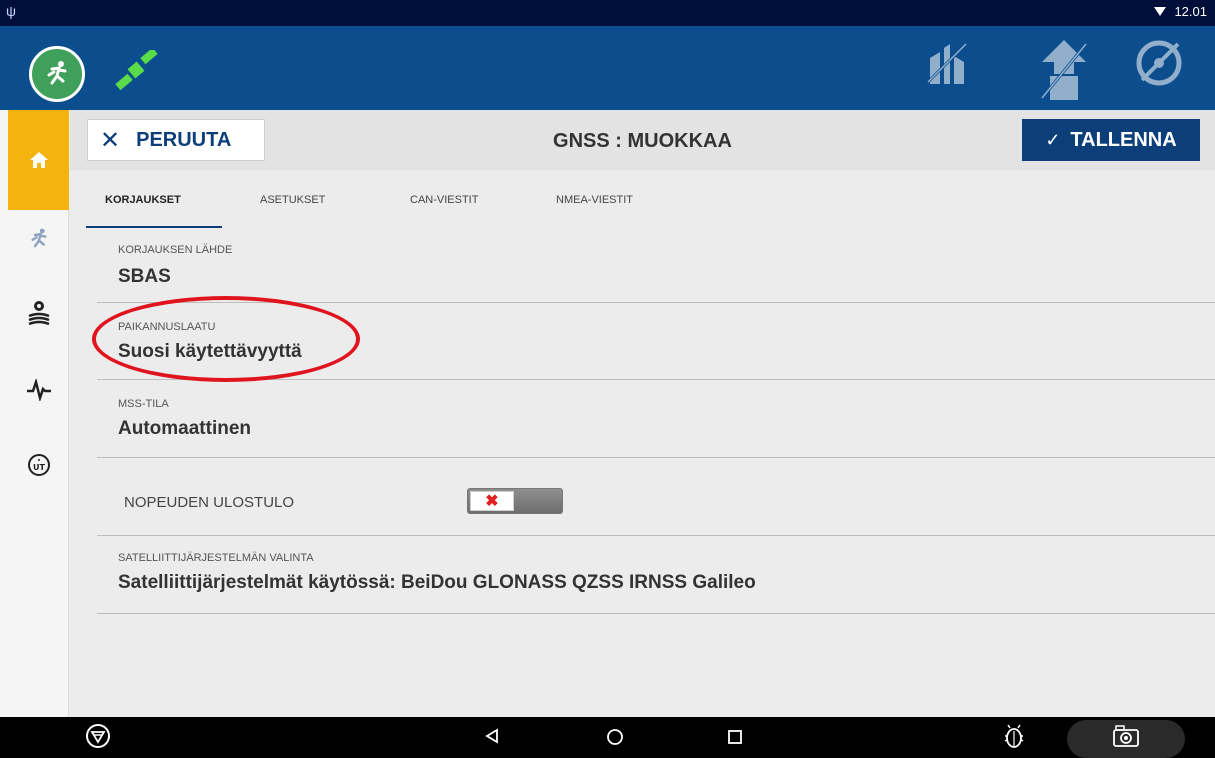 The image size is (1215, 758). I want to click on back-button, so click(492, 736).